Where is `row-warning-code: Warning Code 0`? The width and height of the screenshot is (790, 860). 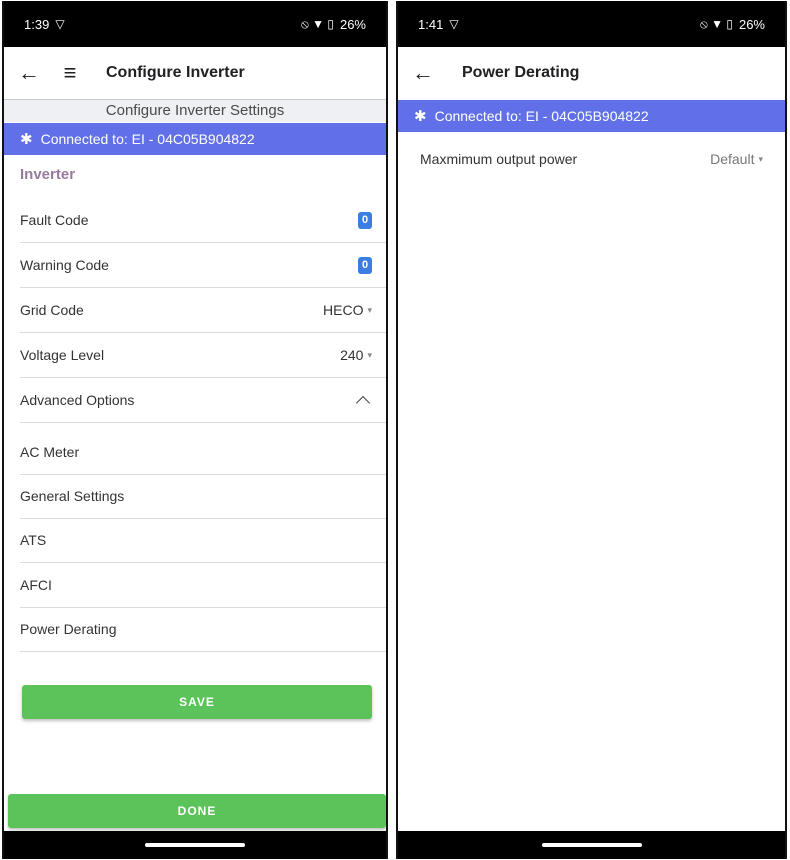
row-warning-code: Warning Code 0 is located at coordinates (203, 265).